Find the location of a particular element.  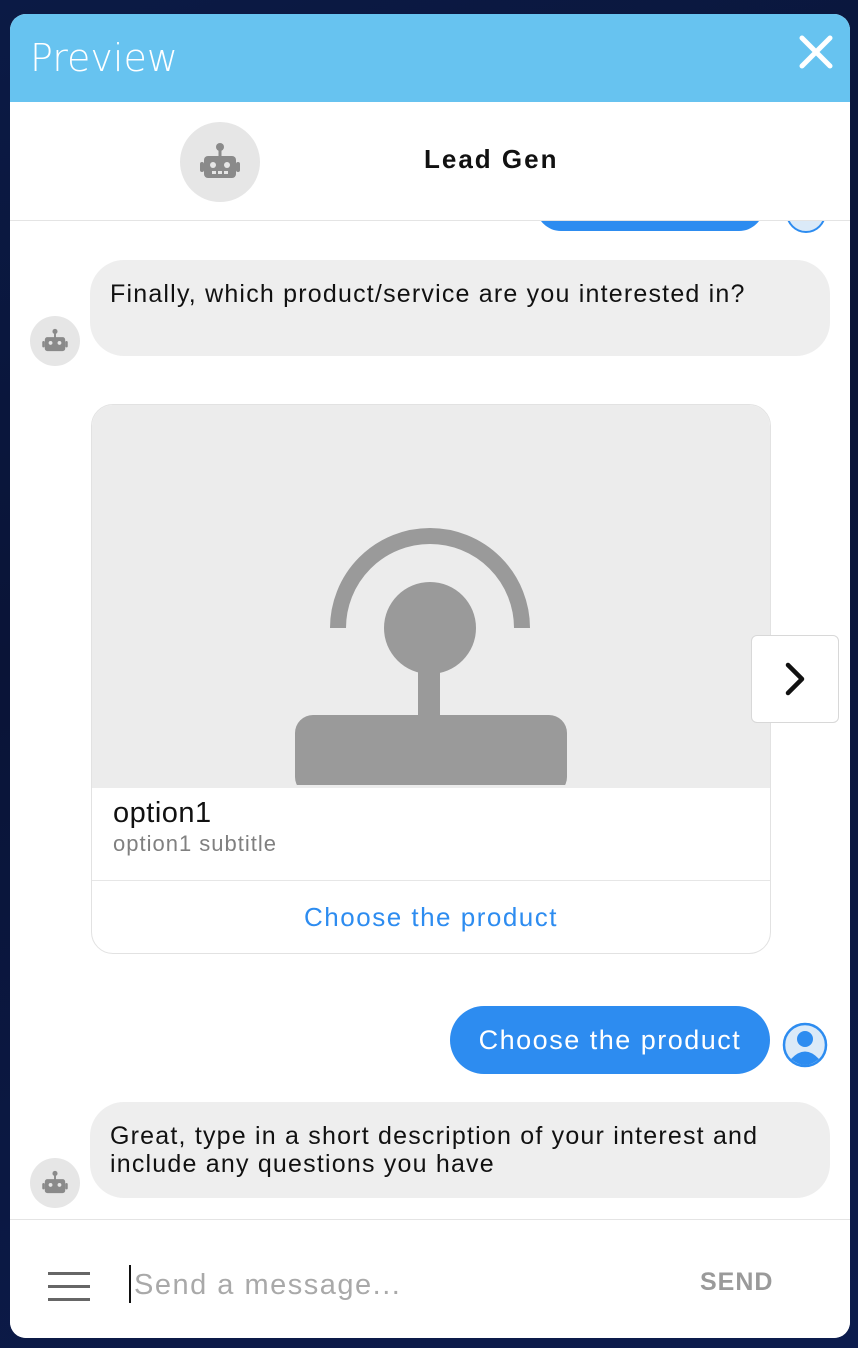

chevron-right-icon is located at coordinates (795, 679).